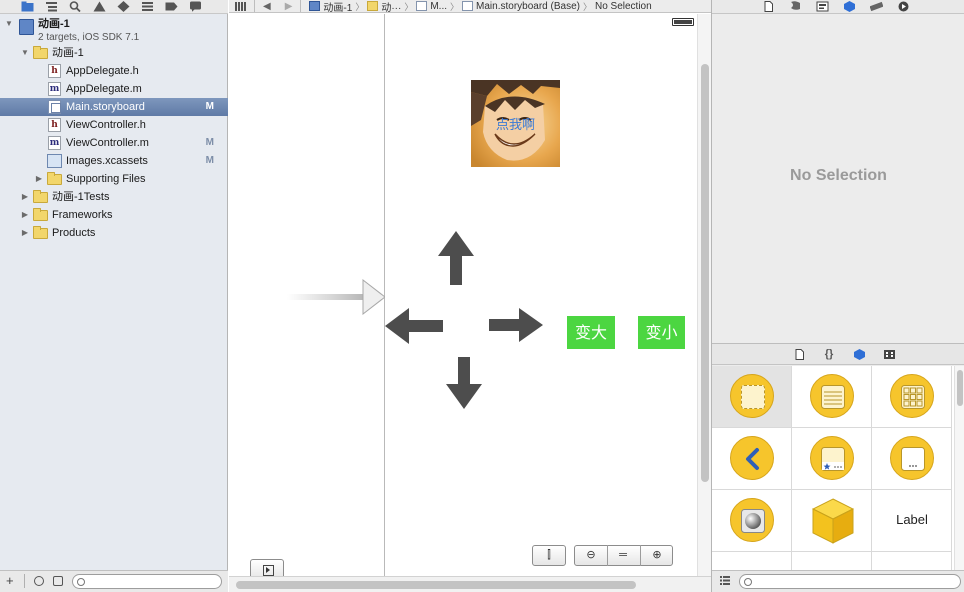 Image resolution: width=964 pixels, height=592 pixels. Describe the element at coordinates (114, 179) in the screenshot. I see `navigator-item-supporting-files: ▶ Supporting Files` at that location.